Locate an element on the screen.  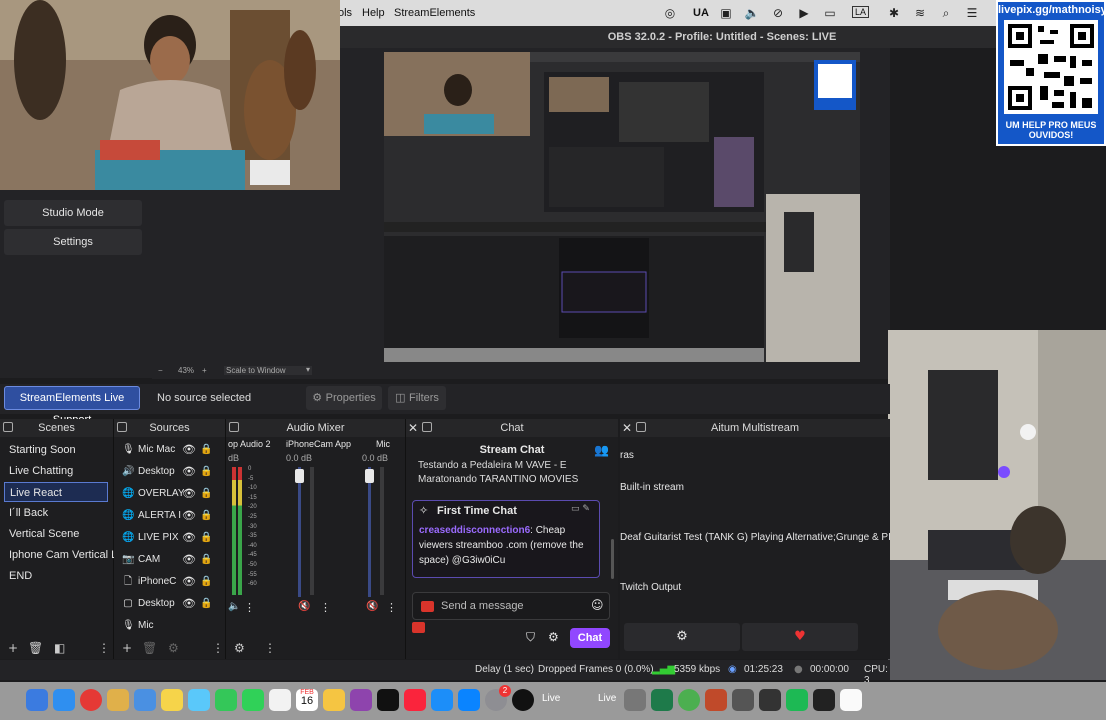
graph-app-icon is located at coordinates (662, 700).